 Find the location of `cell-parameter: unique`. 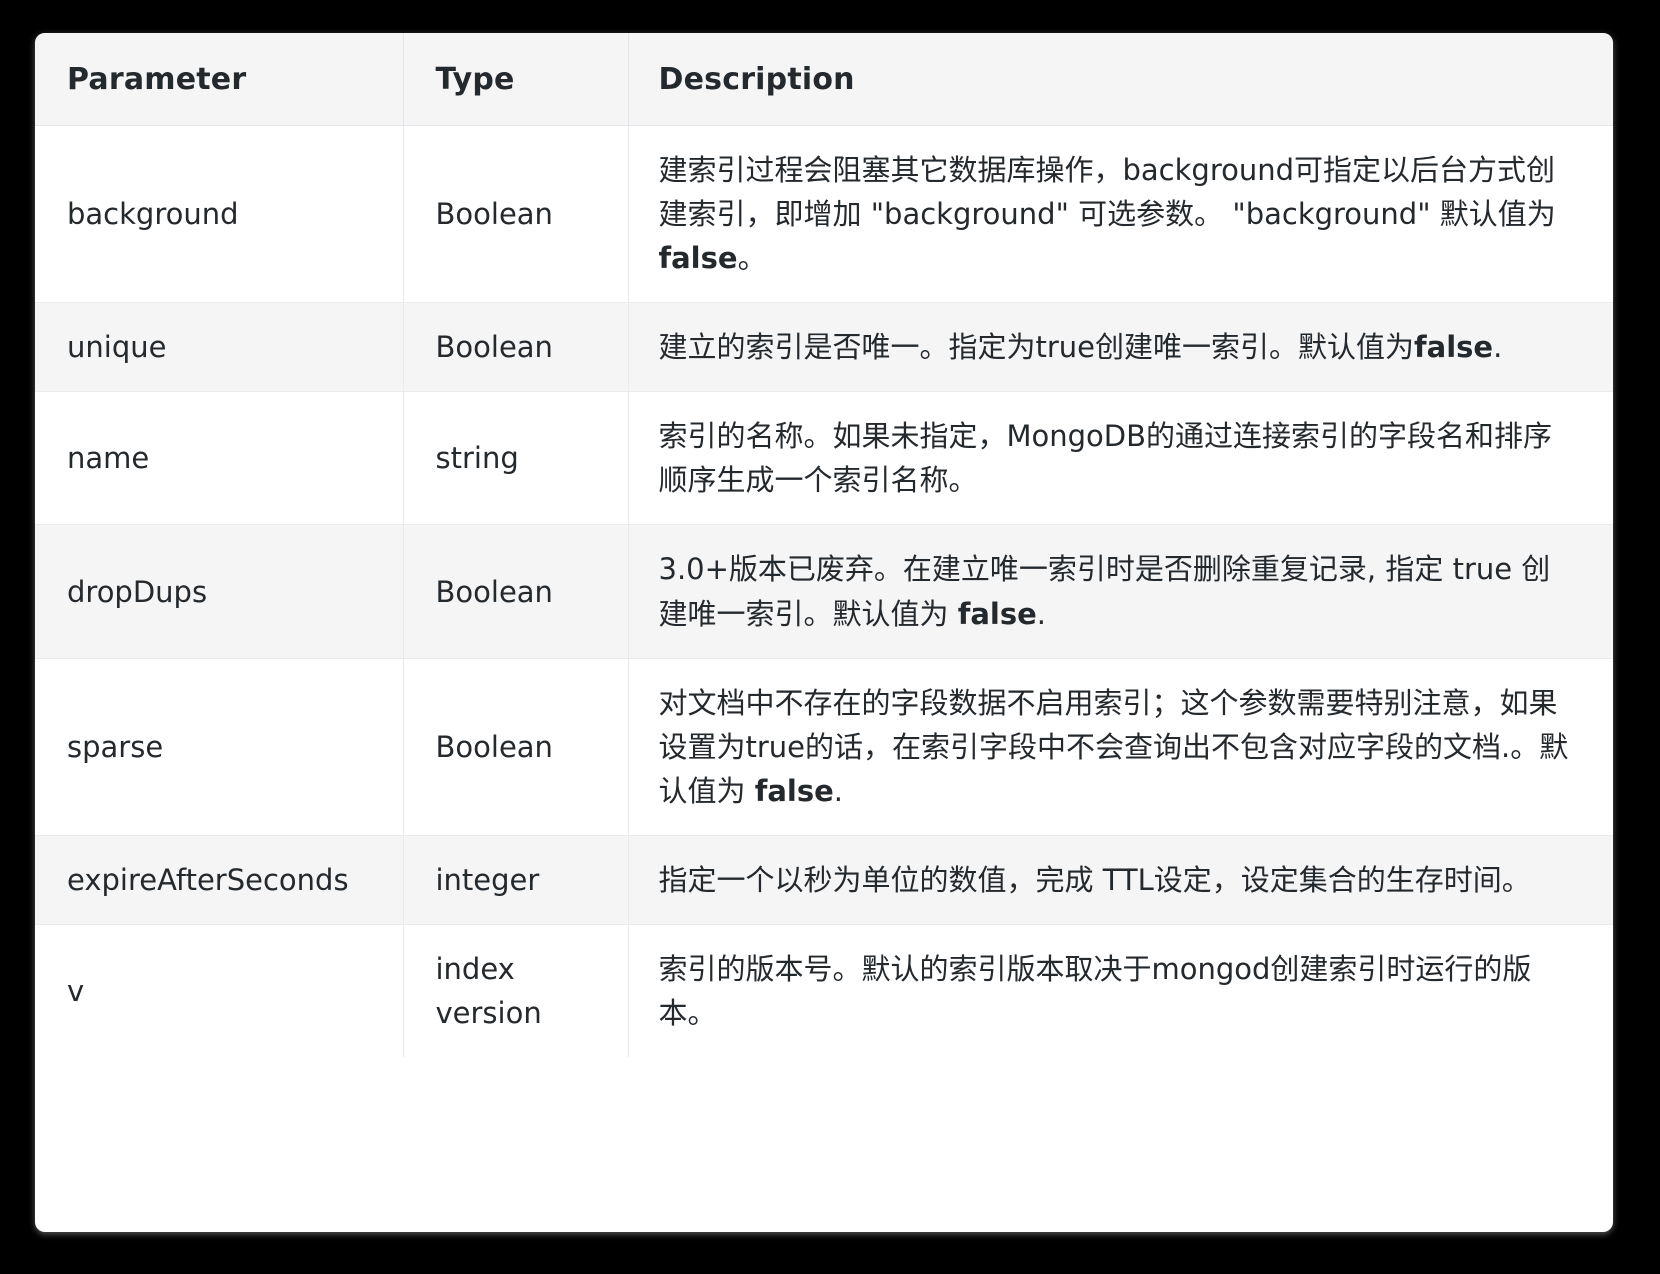

cell-parameter: unique is located at coordinates (219, 347).